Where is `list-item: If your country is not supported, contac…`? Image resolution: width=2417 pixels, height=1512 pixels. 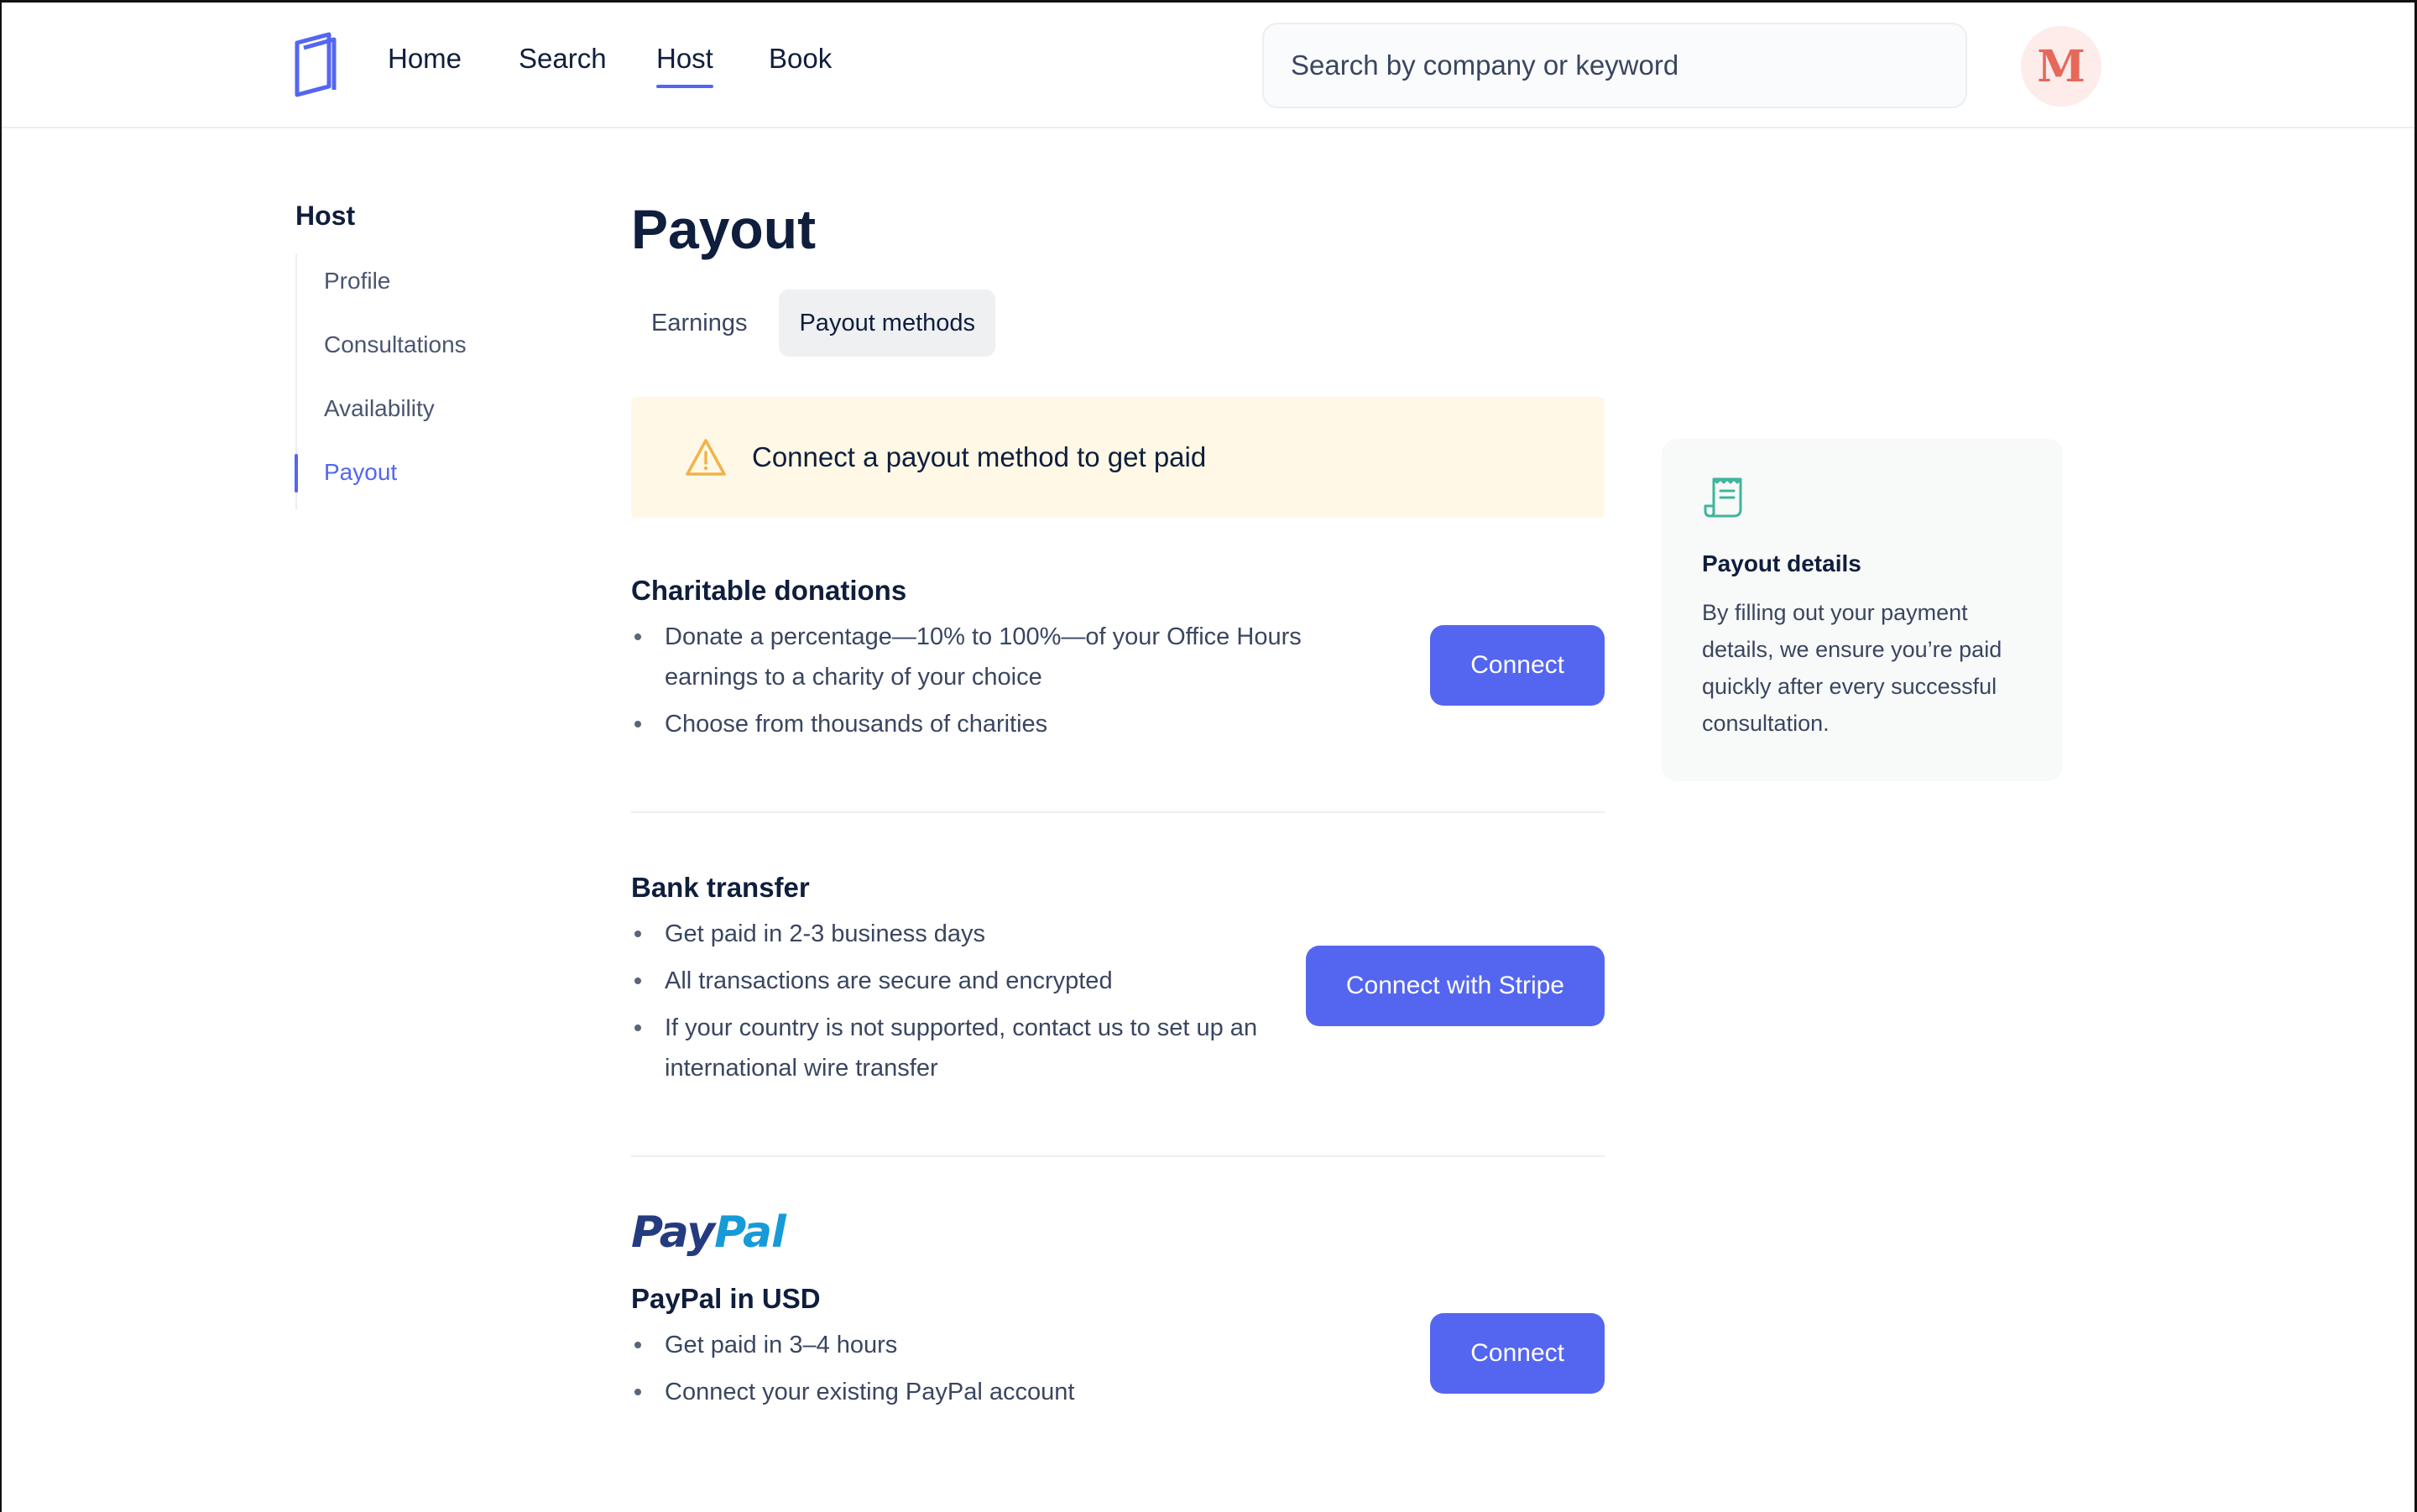
list-item: If your country is not supported, contac… is located at coordinates (950, 1048).